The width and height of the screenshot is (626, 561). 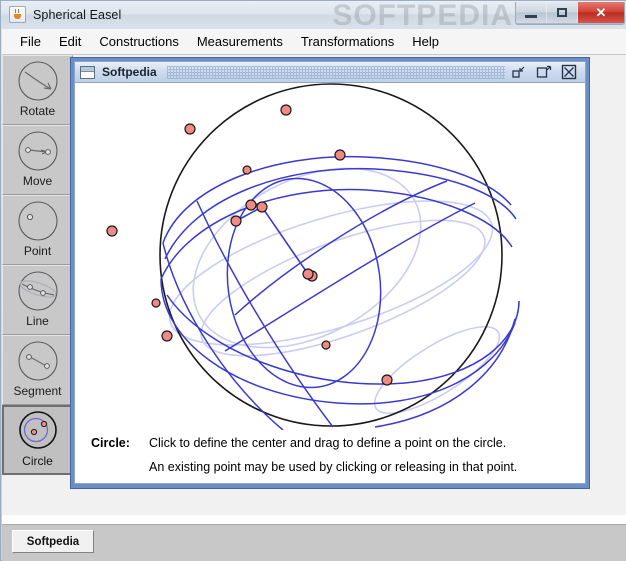 I want to click on tool-label-segment: Segment, so click(x=37, y=391).